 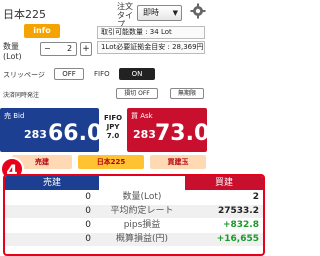 I want to click on slippage-toggle: OFF, so click(x=69, y=74).